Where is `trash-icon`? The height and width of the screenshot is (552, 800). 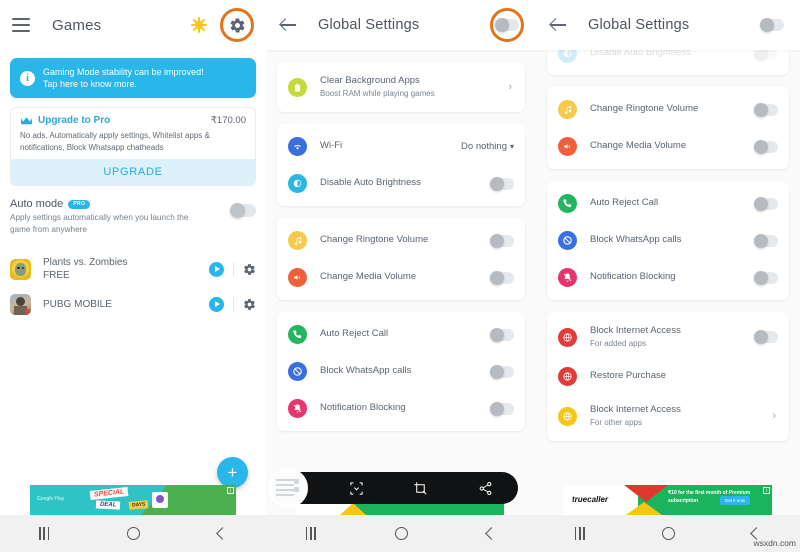 trash-icon is located at coordinates (297, 87).